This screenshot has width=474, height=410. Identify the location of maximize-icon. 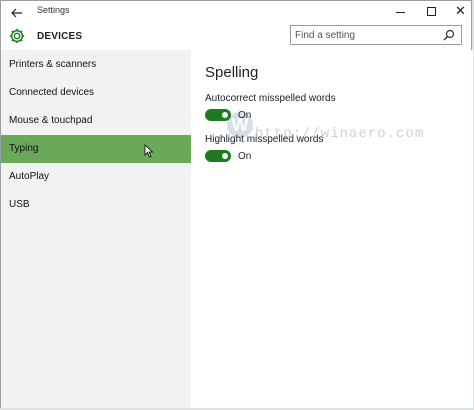
(431, 11).